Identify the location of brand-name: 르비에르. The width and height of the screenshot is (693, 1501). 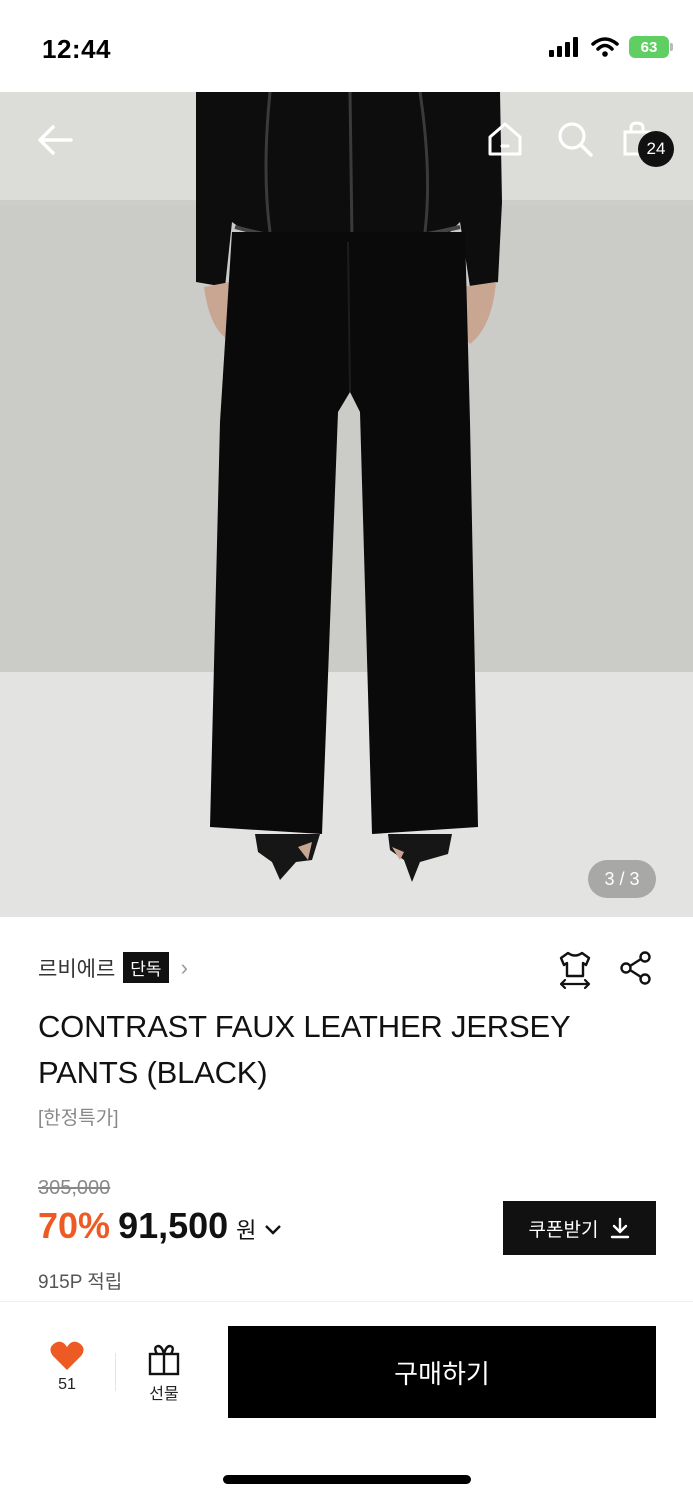
(77, 969).